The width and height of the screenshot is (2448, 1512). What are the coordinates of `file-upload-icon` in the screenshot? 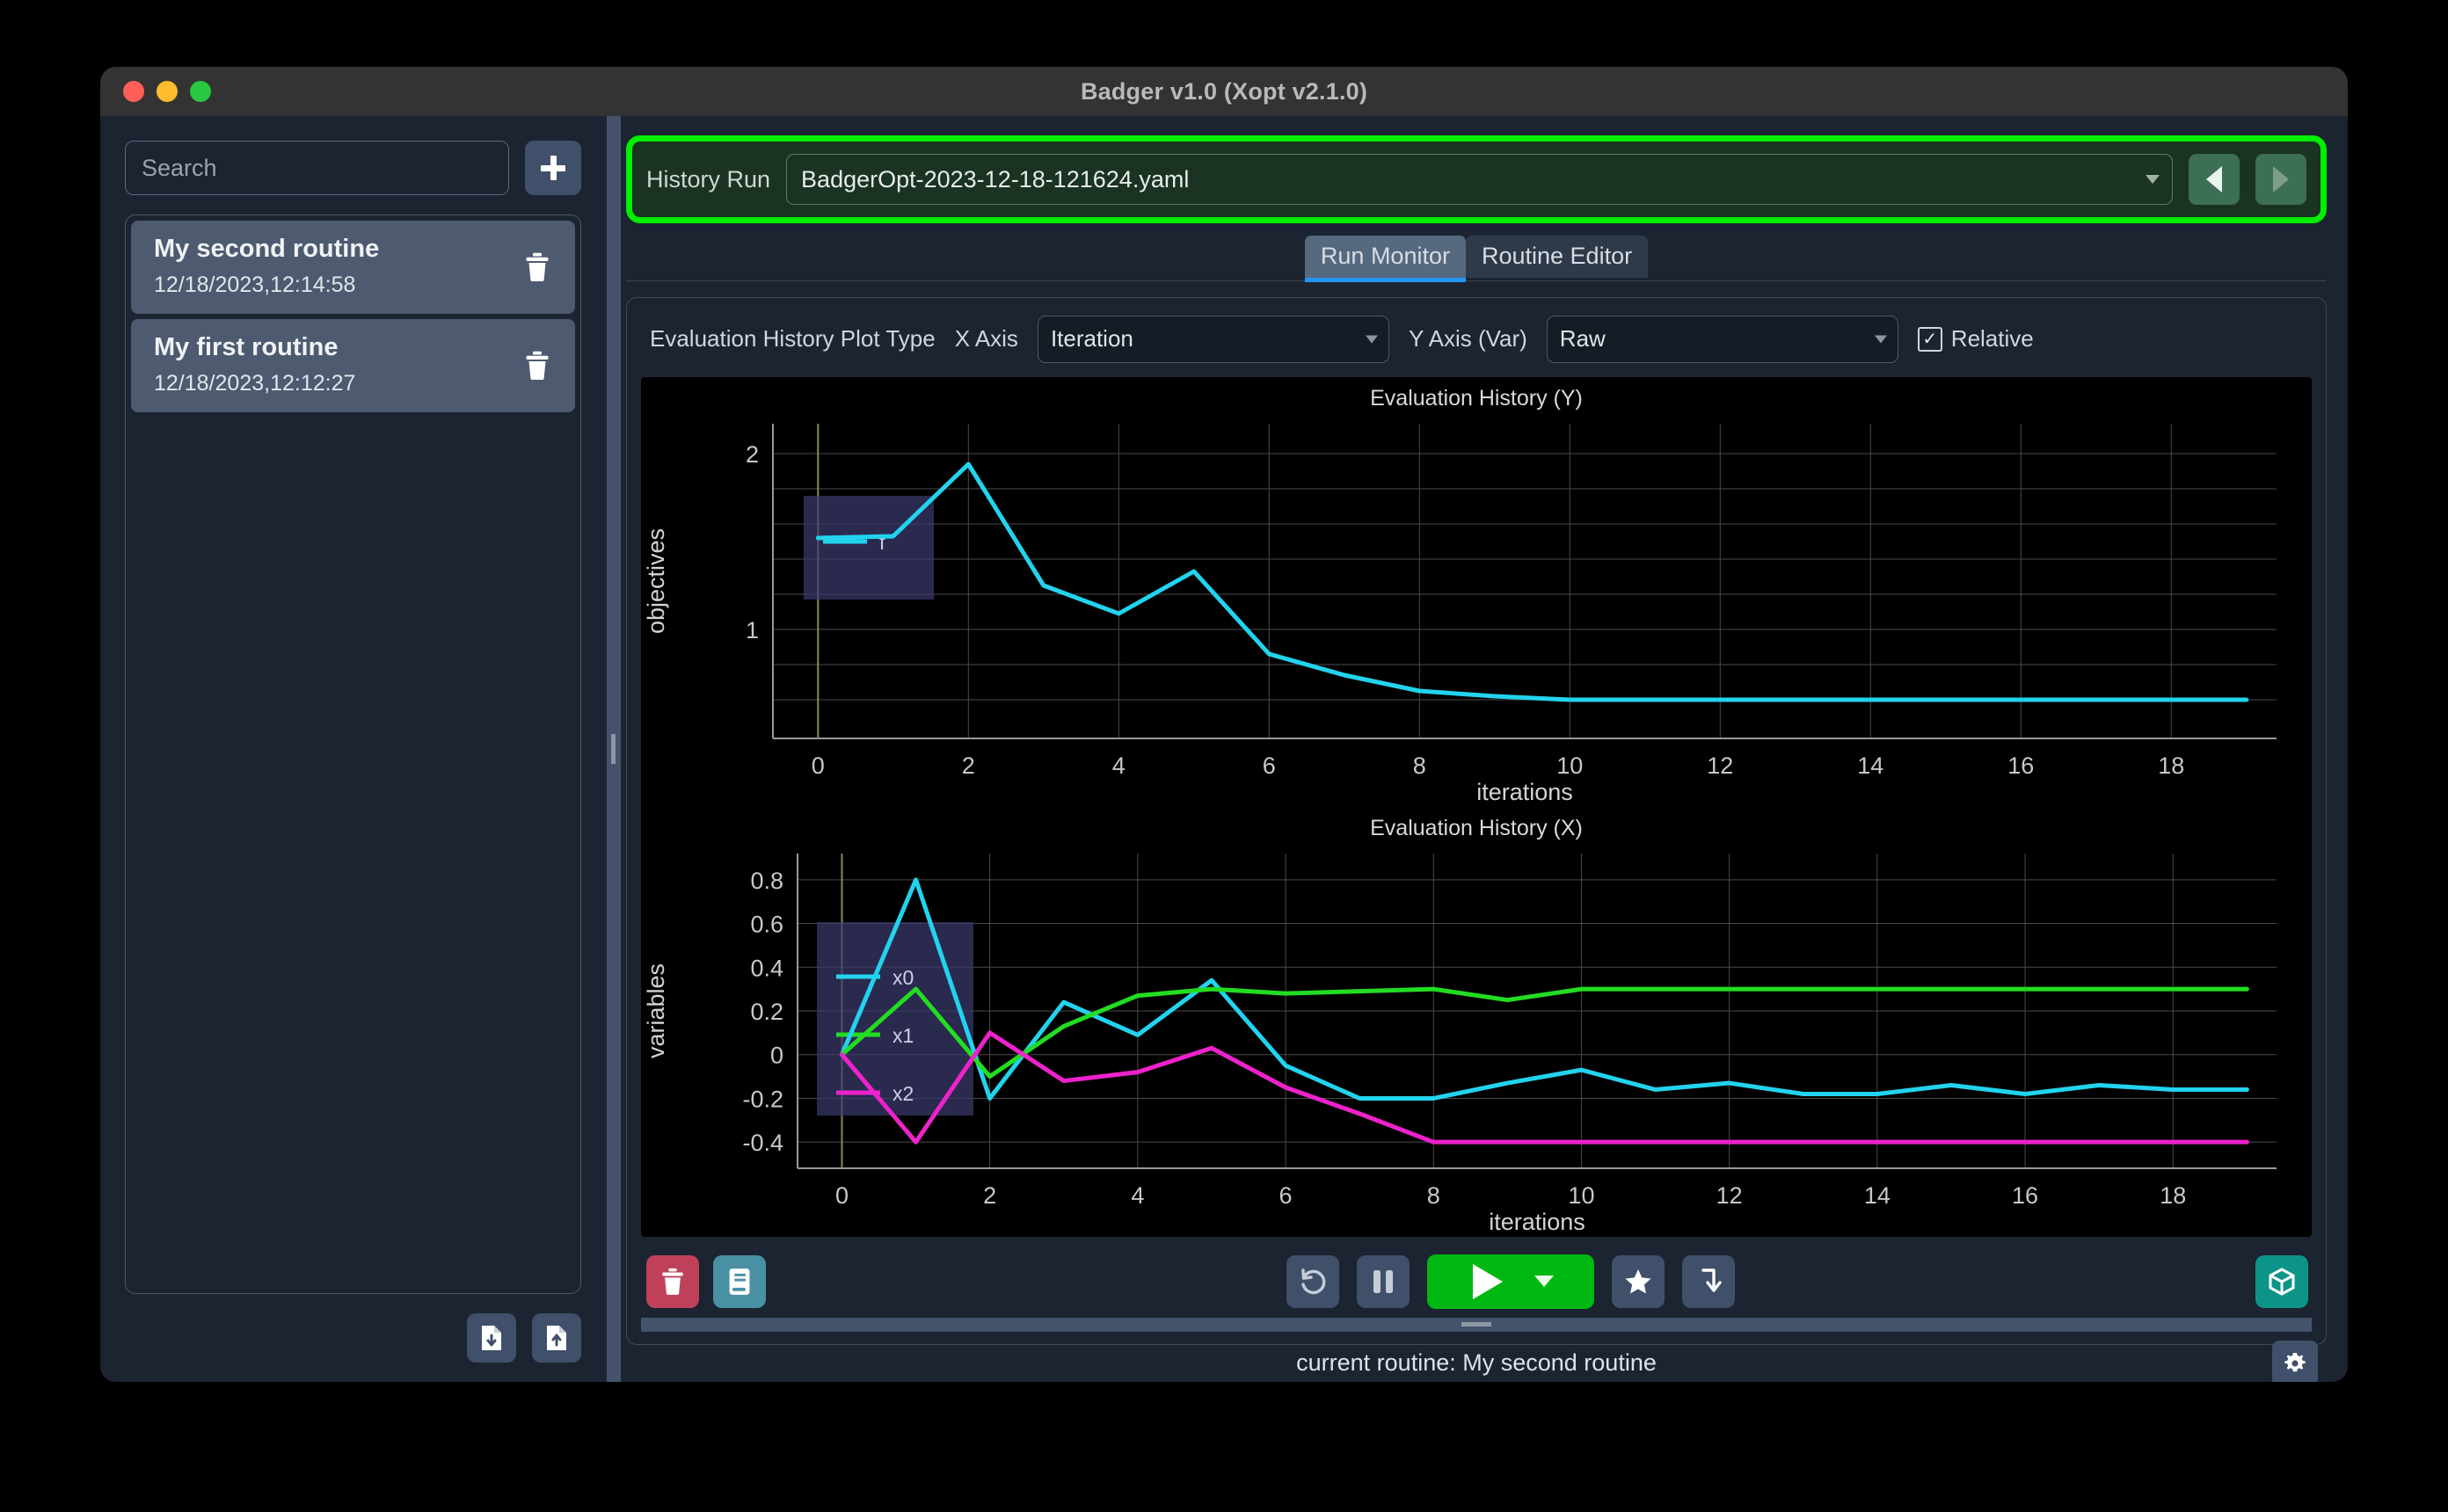 It's located at (557, 1338).